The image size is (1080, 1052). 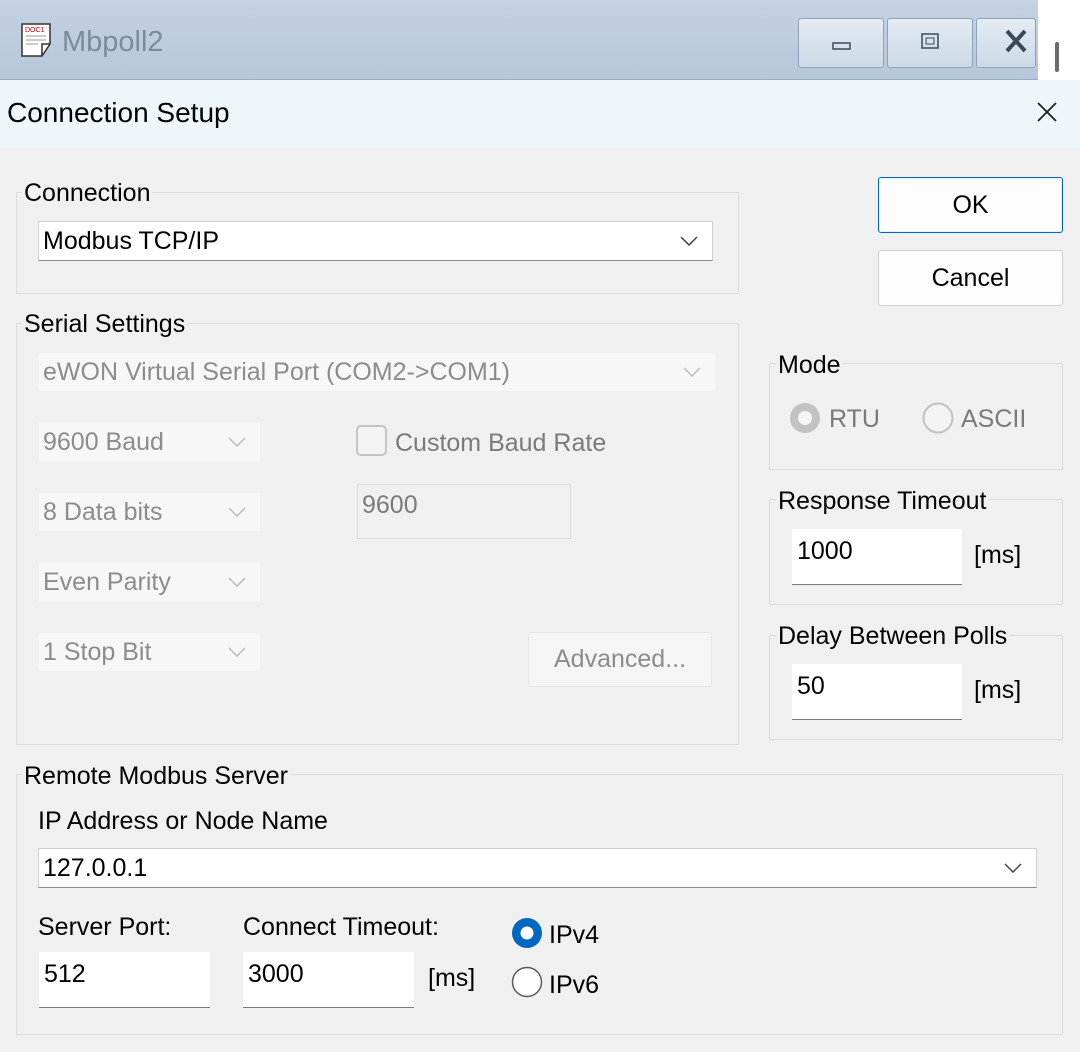 I want to click on ip-address-value: 127.0.0.1, so click(x=95, y=867).